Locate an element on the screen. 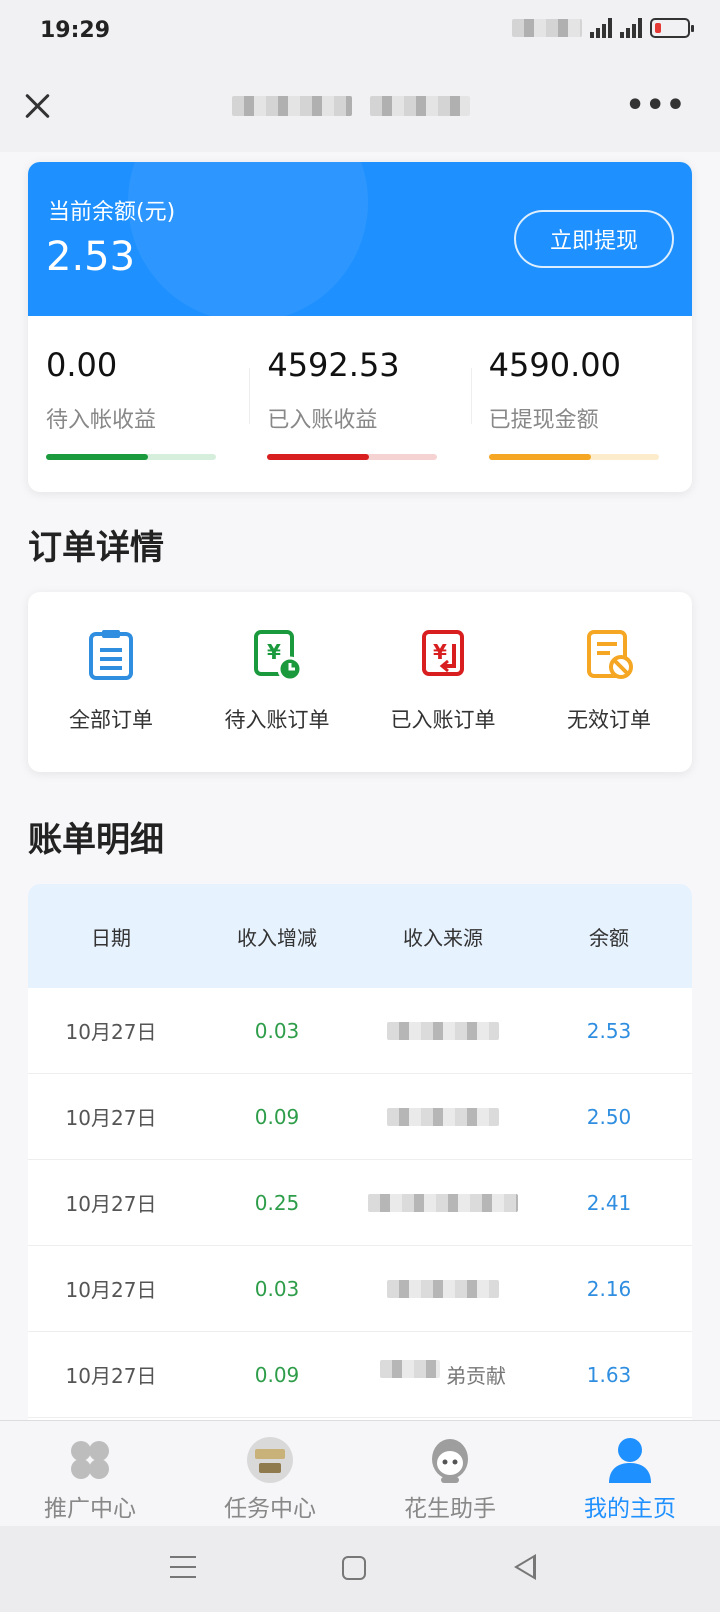 This screenshot has width=720, height=1612. cell-balance: 2.16 is located at coordinates (609, 1288).